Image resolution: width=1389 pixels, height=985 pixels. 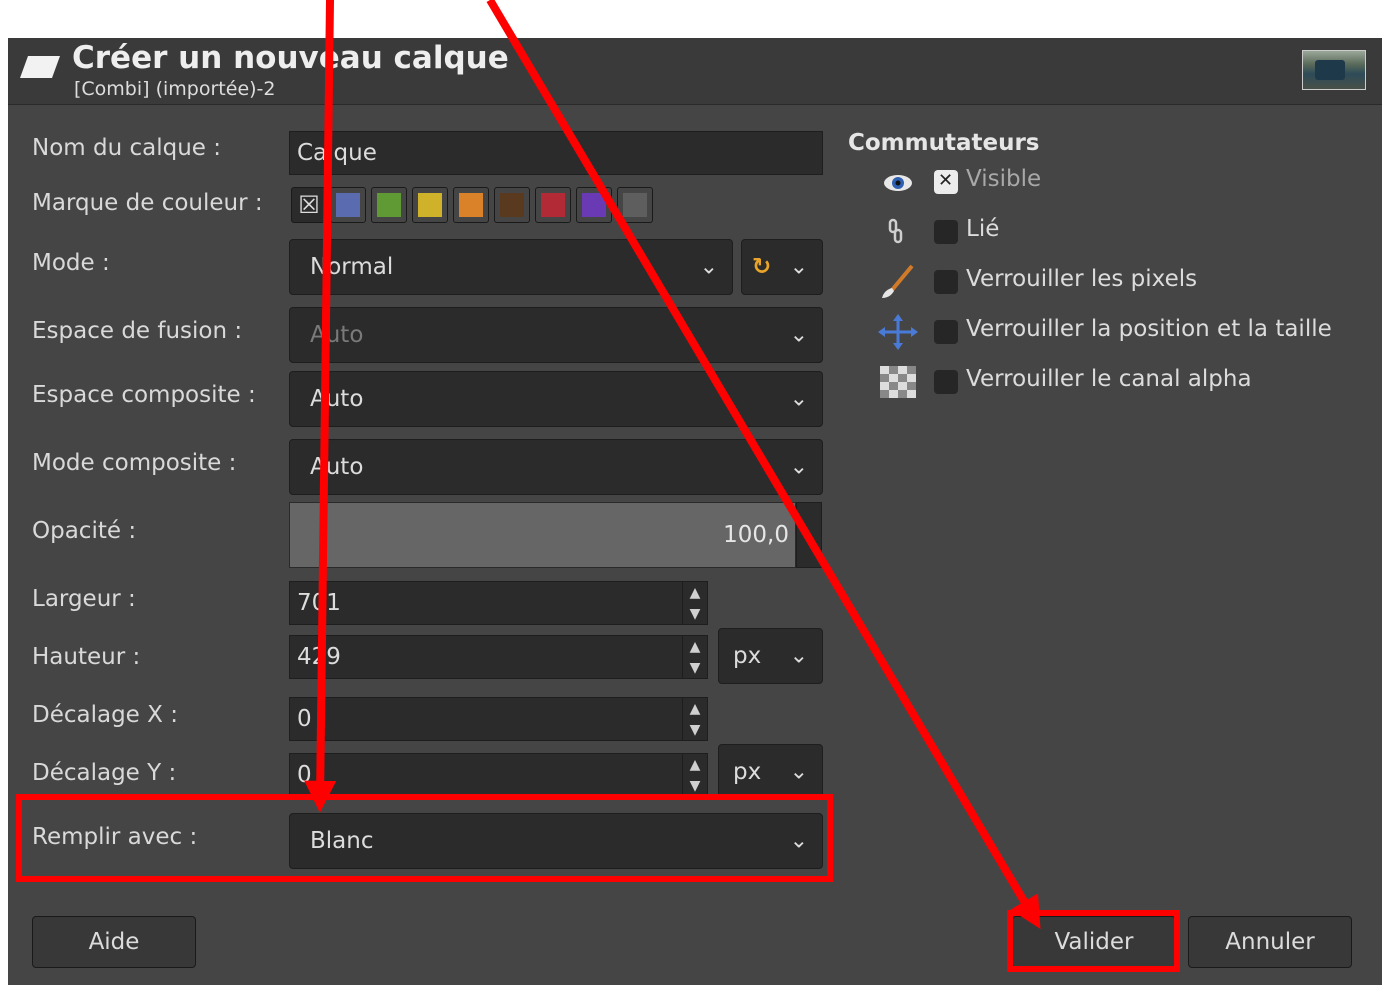 What do you see at coordinates (553, 205) in the screenshot?
I see `color-tag-red` at bounding box center [553, 205].